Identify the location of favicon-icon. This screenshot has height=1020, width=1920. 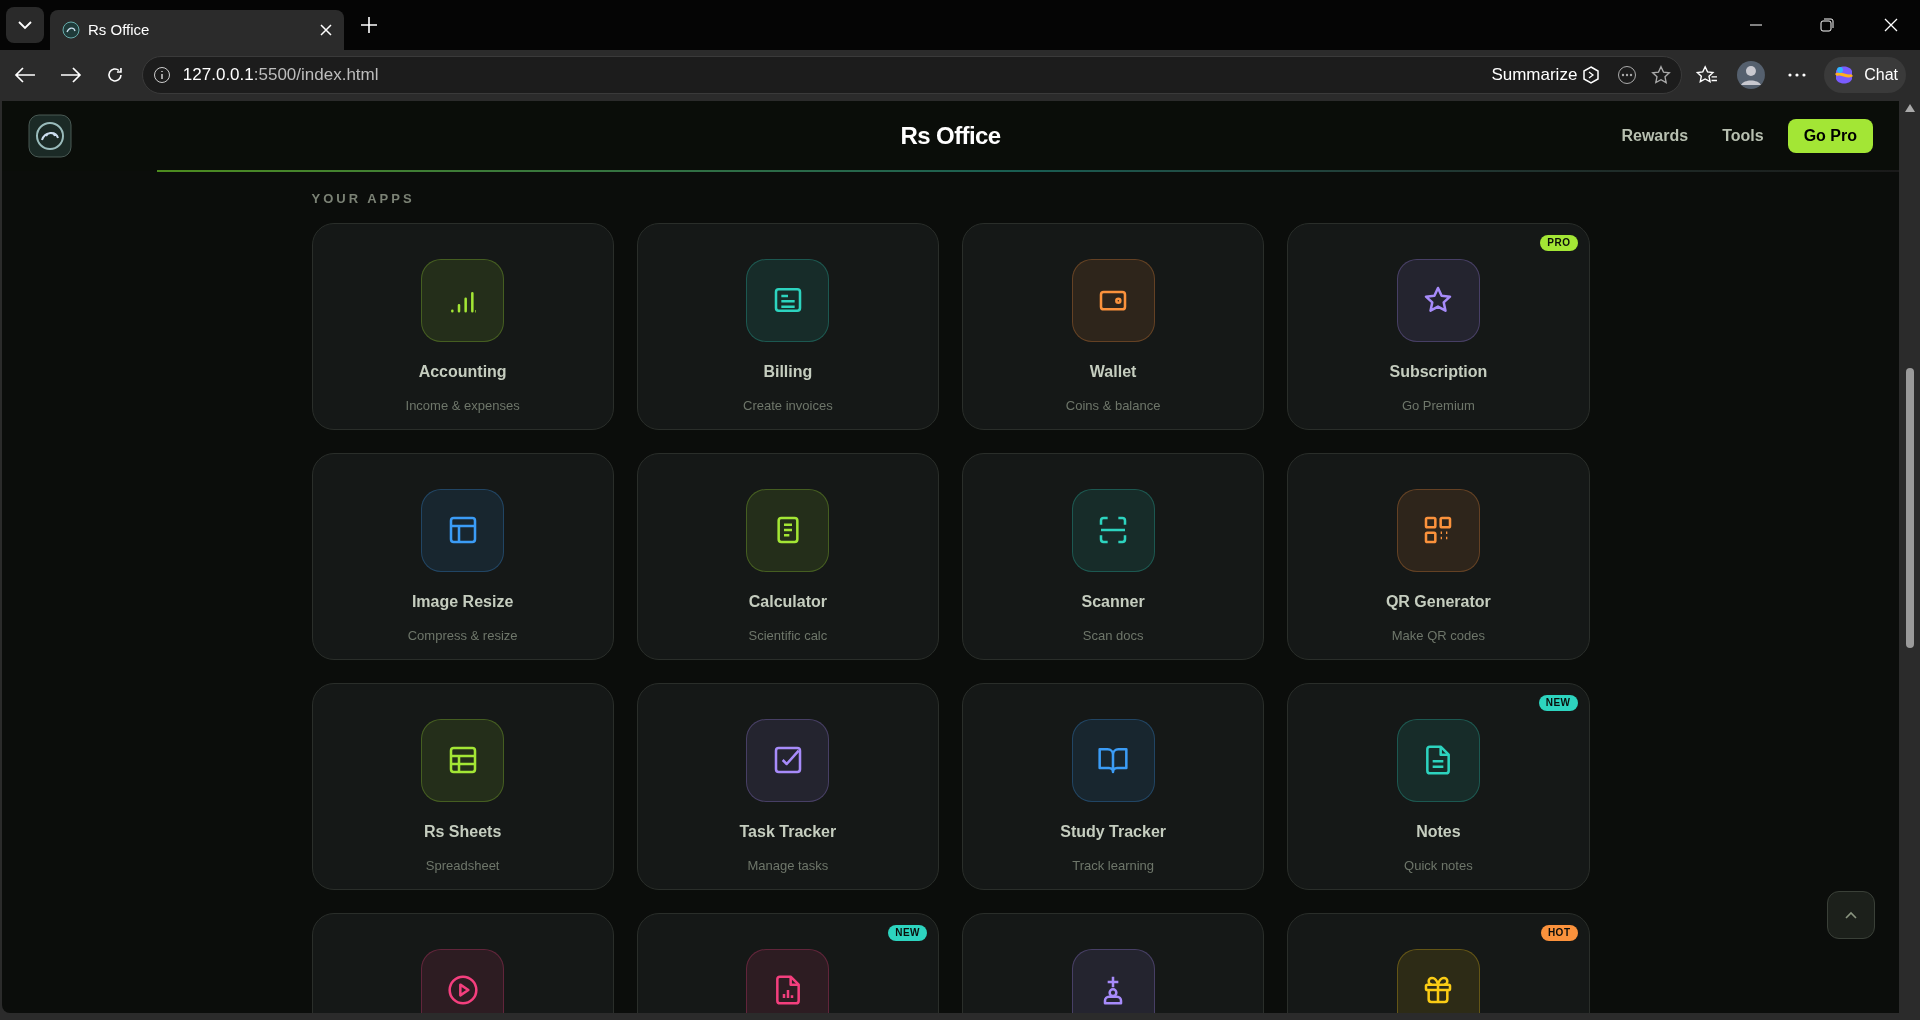
(71, 30).